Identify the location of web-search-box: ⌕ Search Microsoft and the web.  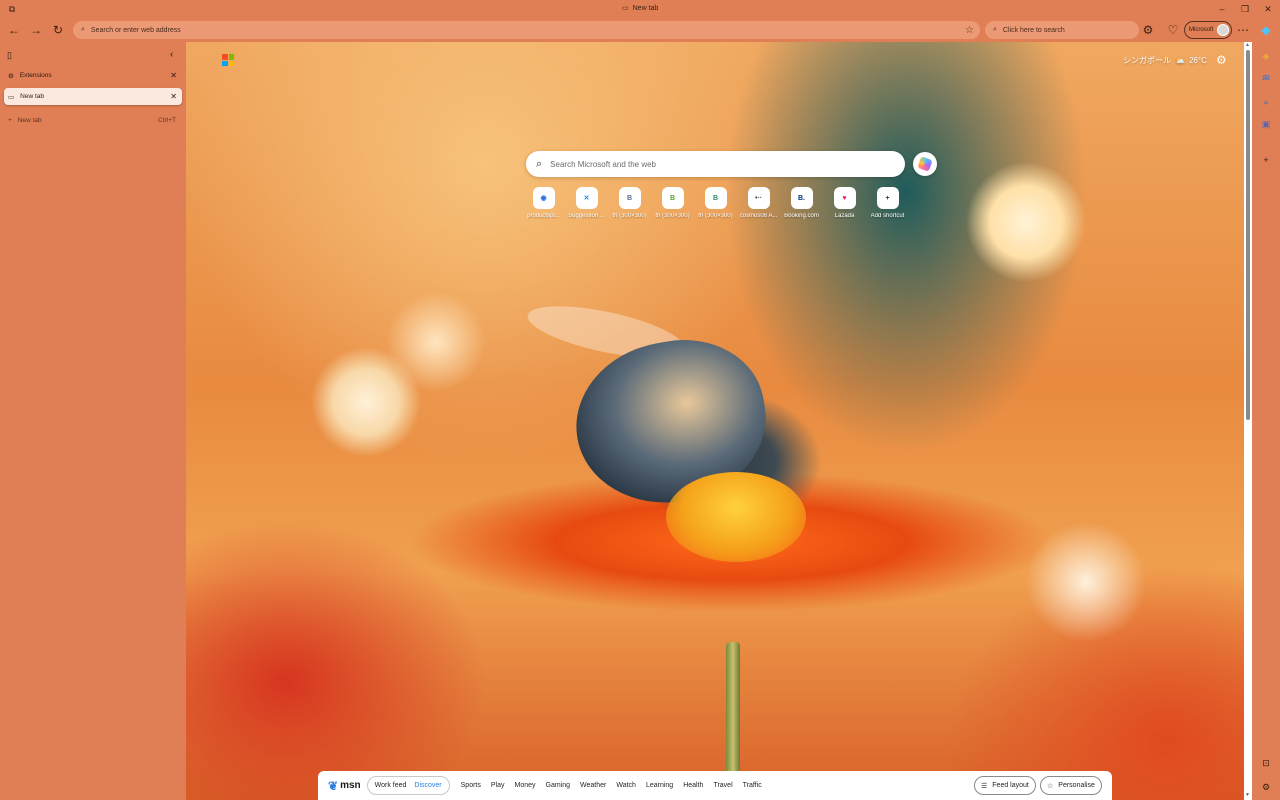
(715, 164).